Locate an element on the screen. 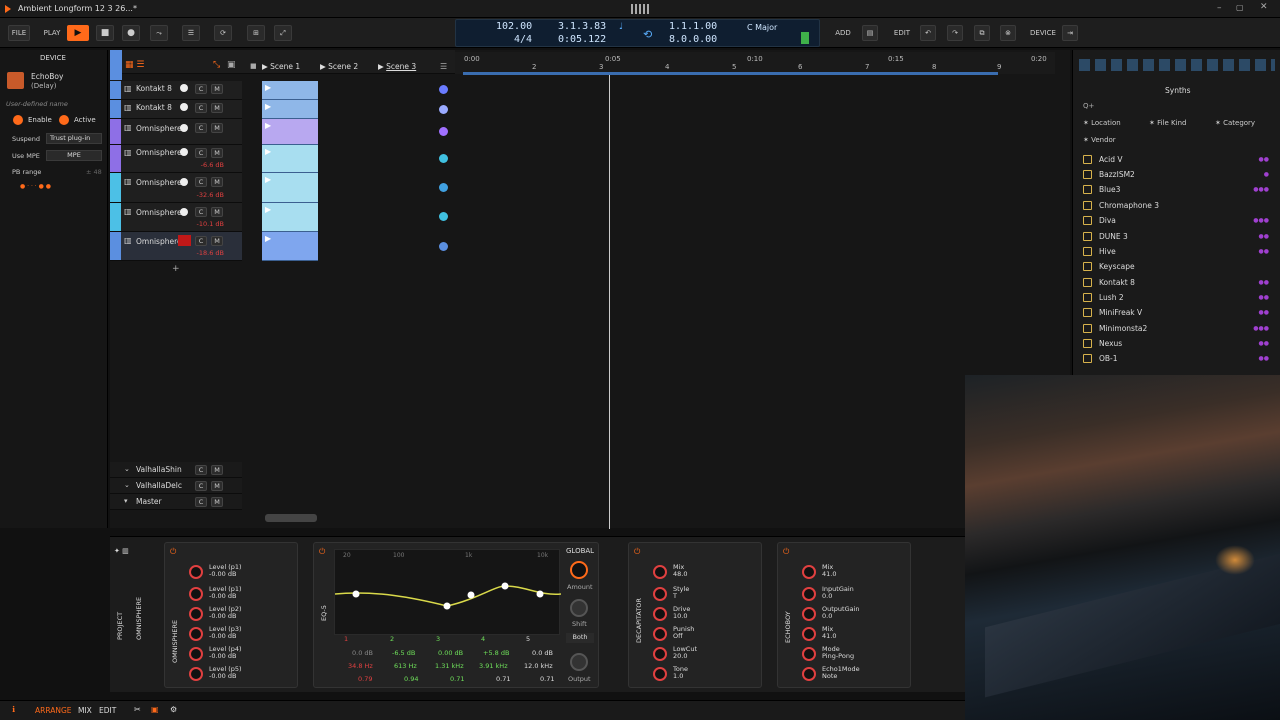 The width and height of the screenshot is (1280, 720). filter-file-kind: ✶ File Kind is located at coordinates (1167, 123).